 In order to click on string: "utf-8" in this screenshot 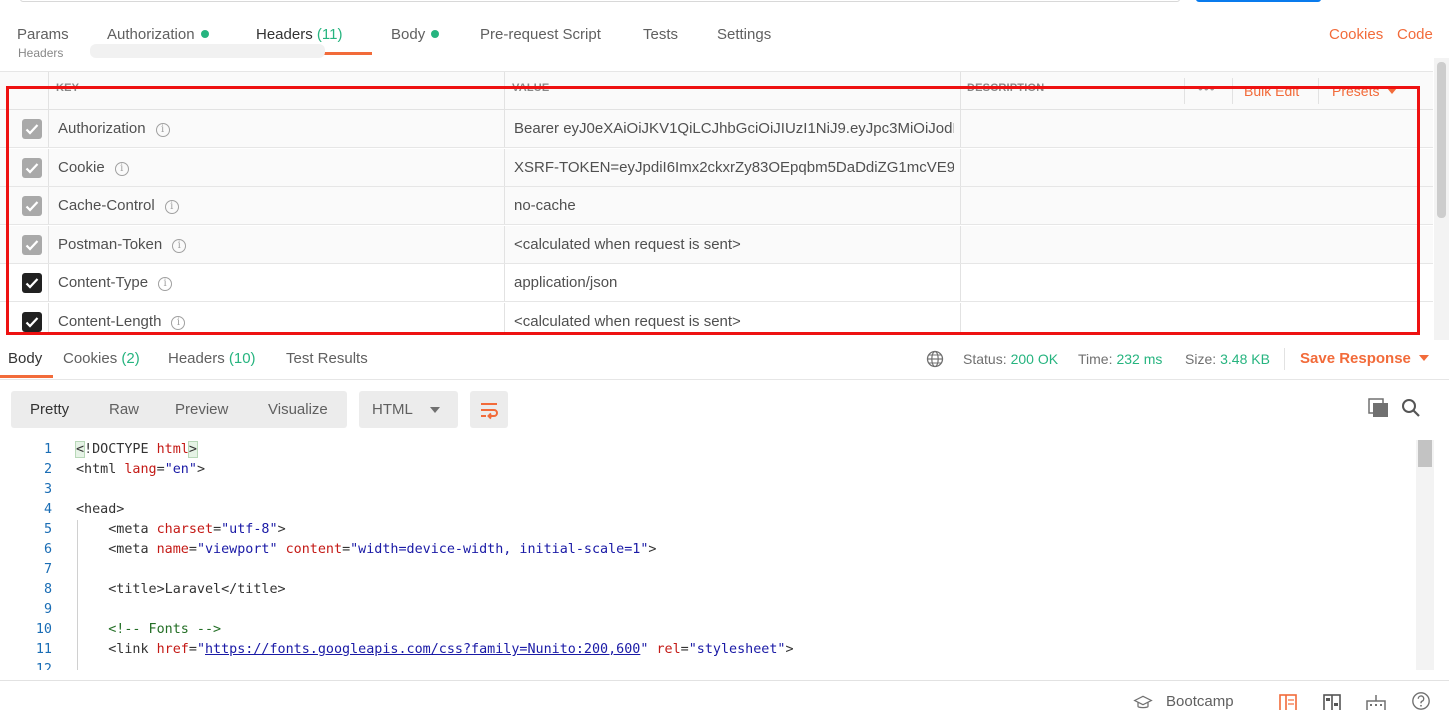, I will do `click(249, 529)`.